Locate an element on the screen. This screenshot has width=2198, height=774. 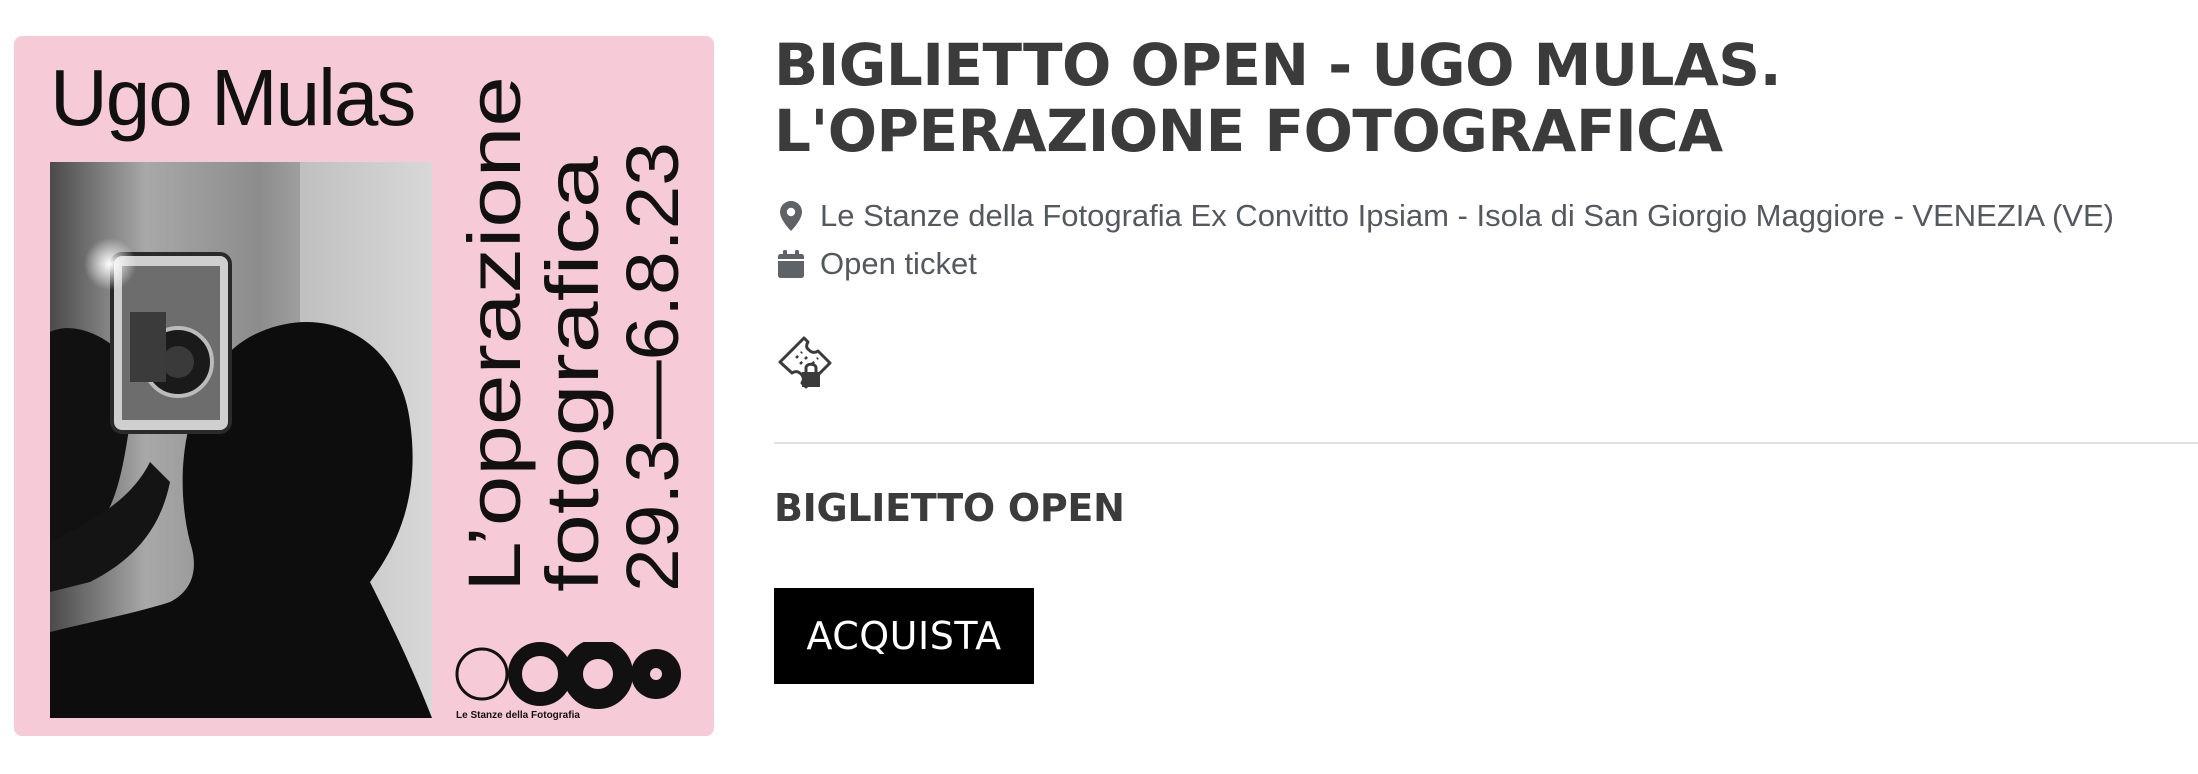
calendar-icon is located at coordinates (791, 264).